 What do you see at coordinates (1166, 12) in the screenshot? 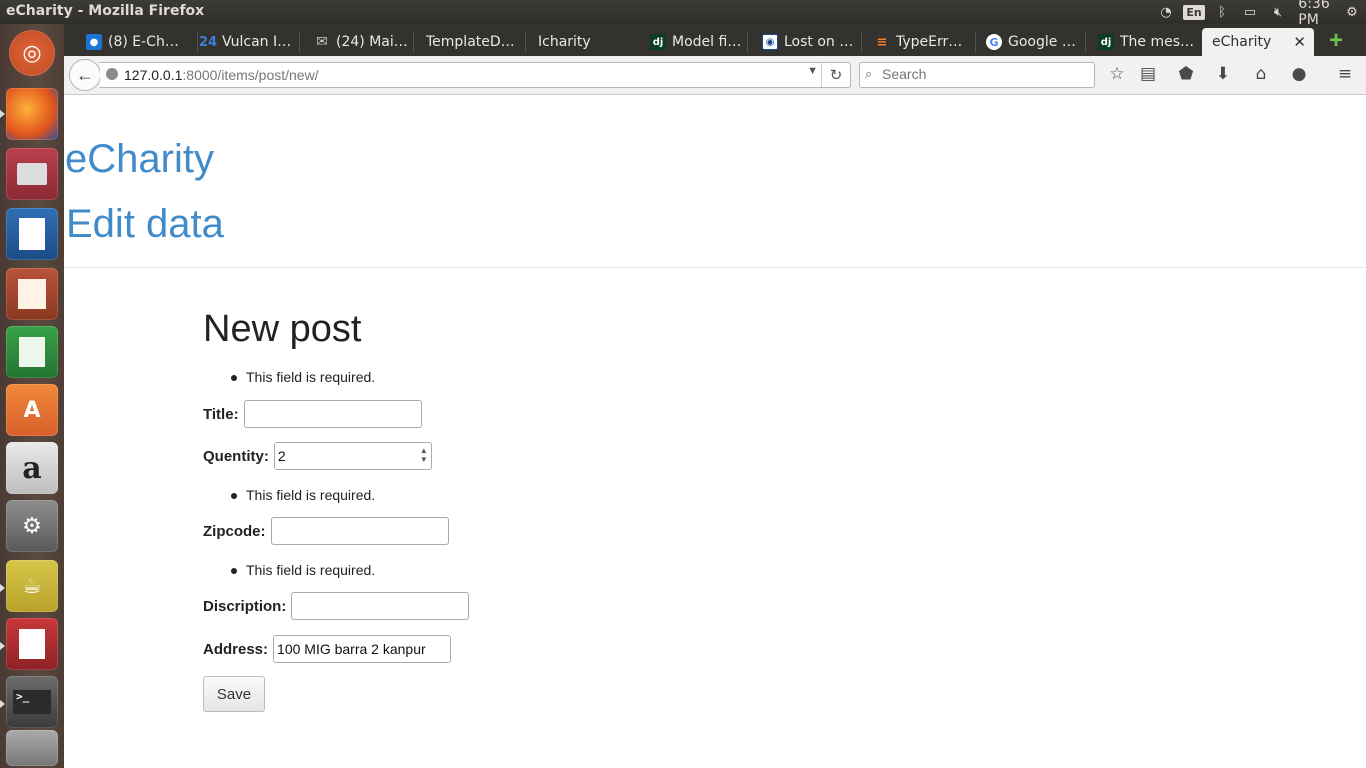
I see `wifi-icon: ◔` at bounding box center [1166, 12].